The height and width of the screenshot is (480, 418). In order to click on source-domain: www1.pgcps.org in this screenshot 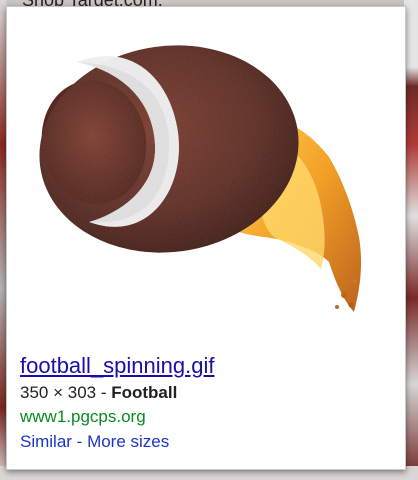, I will do `click(83, 416)`.